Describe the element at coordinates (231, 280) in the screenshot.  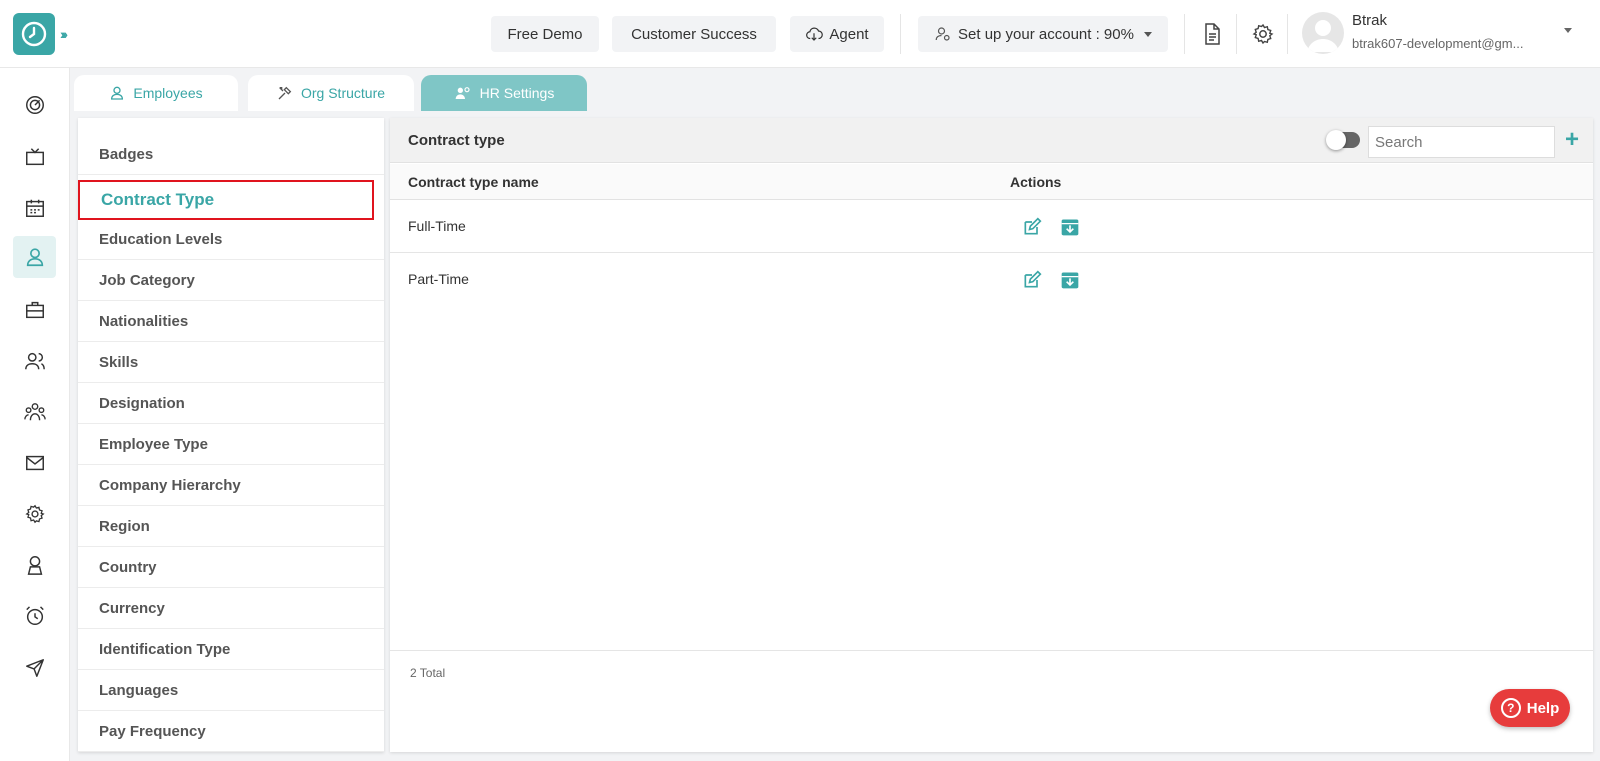
I see `menu-item-job-category: Job Category` at that location.